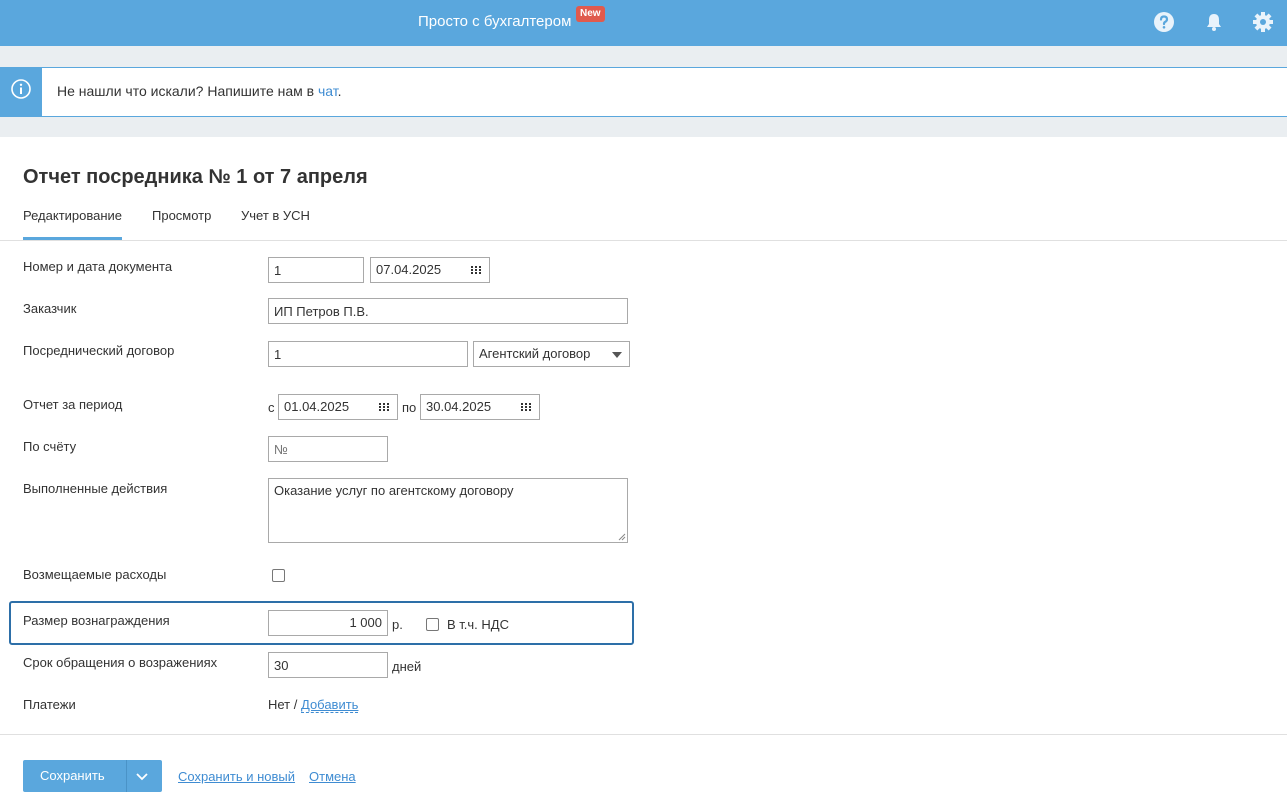  What do you see at coordinates (643, 734) in the screenshot?
I see `footer-divider` at bounding box center [643, 734].